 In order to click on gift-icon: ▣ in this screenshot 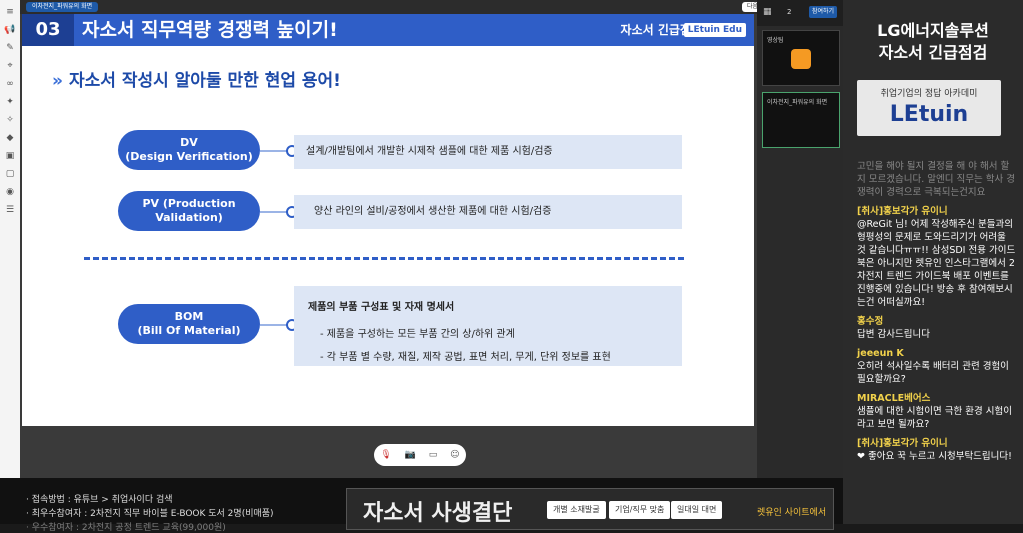, I will do `click(10, 156)`.